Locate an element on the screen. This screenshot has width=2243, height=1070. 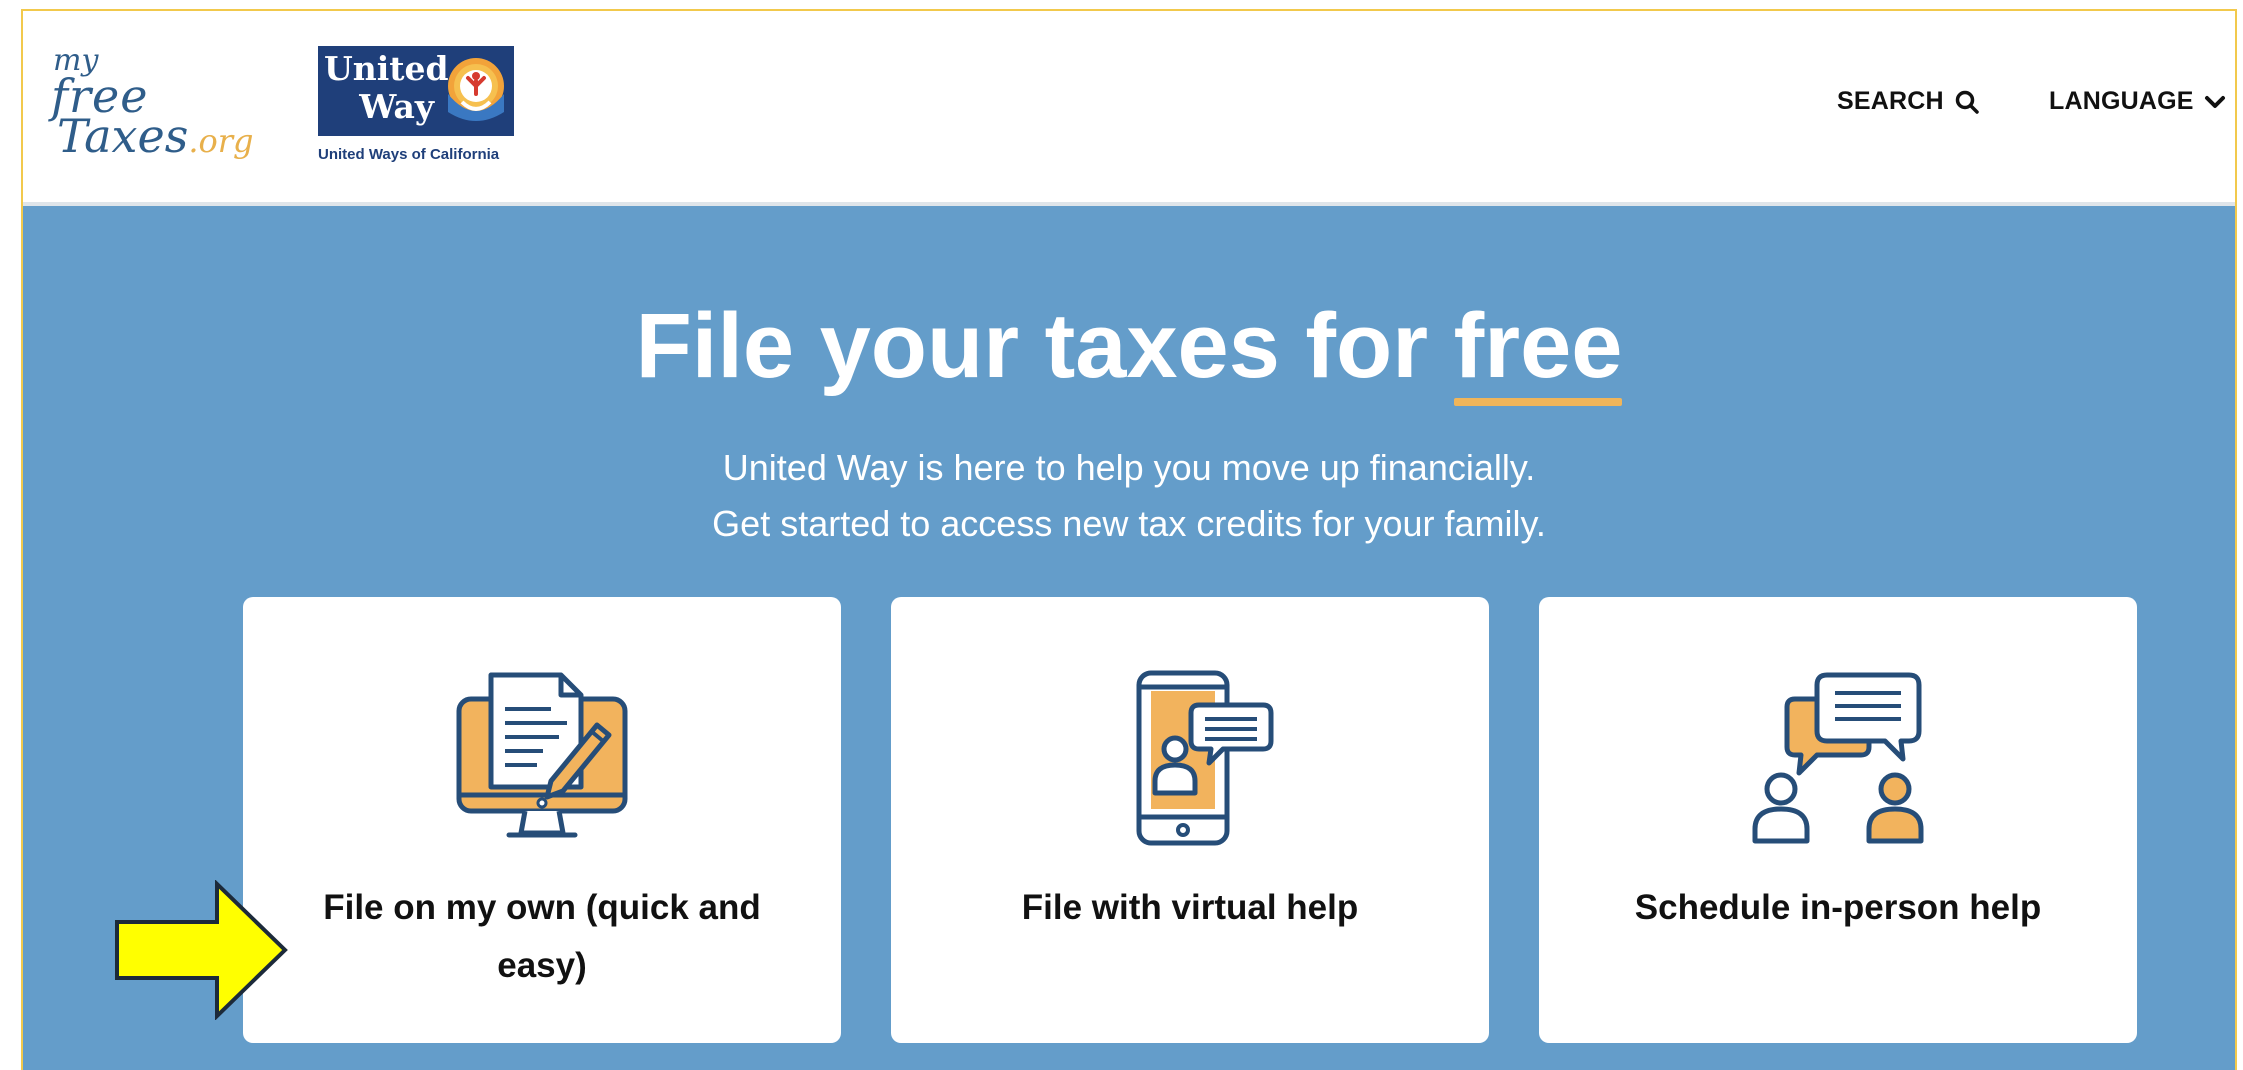
title-underline is located at coordinates (1538, 402).